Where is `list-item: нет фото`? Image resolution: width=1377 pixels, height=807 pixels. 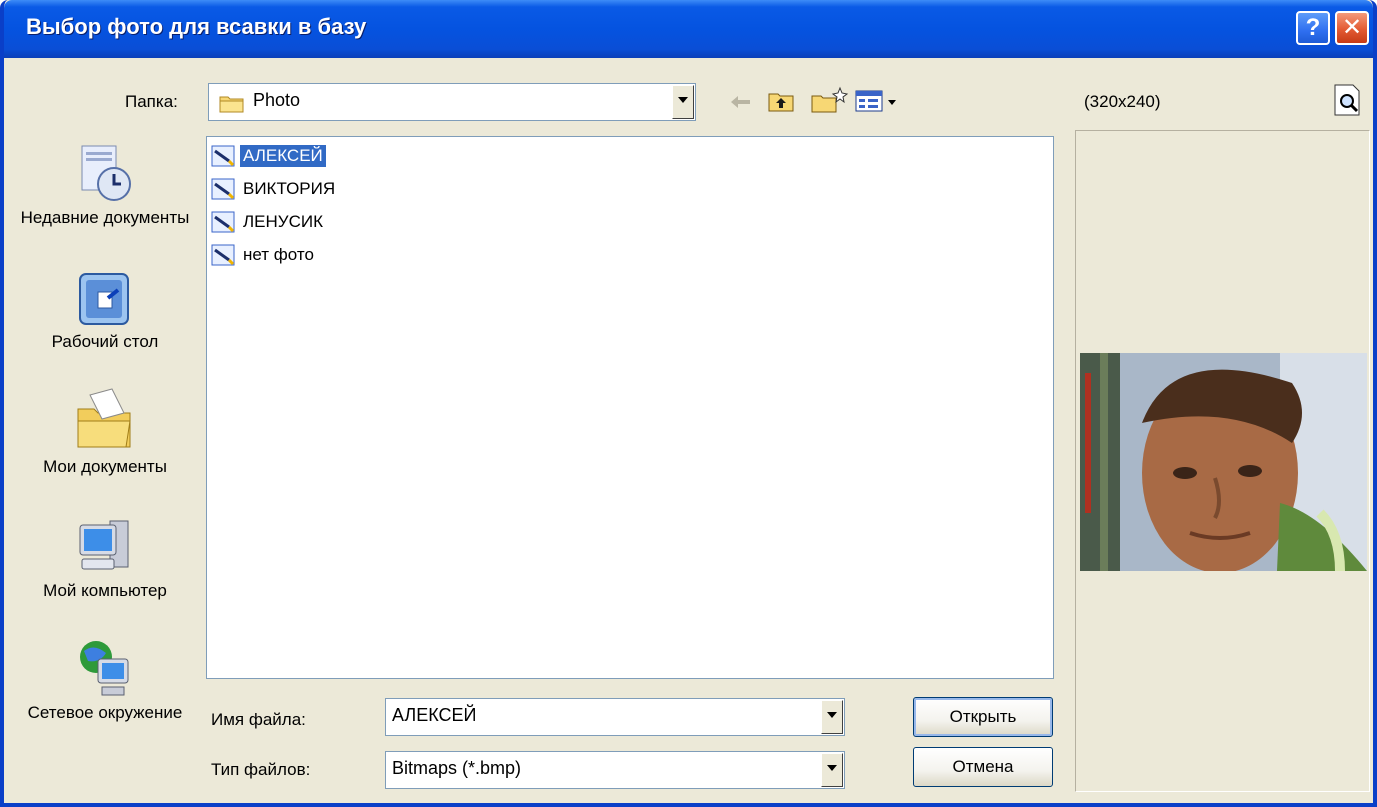 list-item: нет фото is located at coordinates (264, 255).